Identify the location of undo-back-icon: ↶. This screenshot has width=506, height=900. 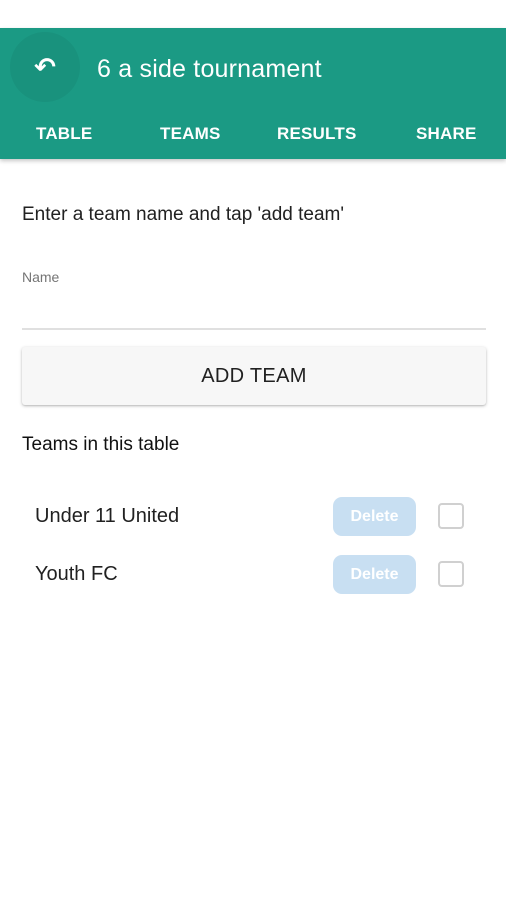
(45, 66).